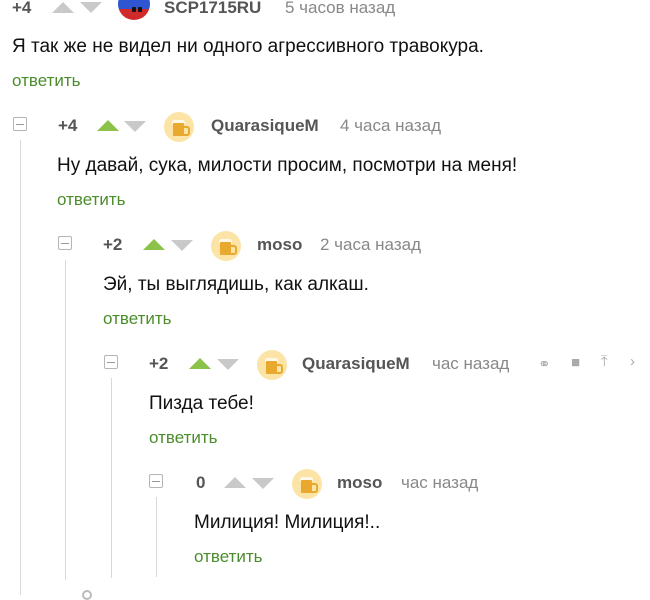  What do you see at coordinates (201, 482) in the screenshot?
I see `comment-rating: 0` at bounding box center [201, 482].